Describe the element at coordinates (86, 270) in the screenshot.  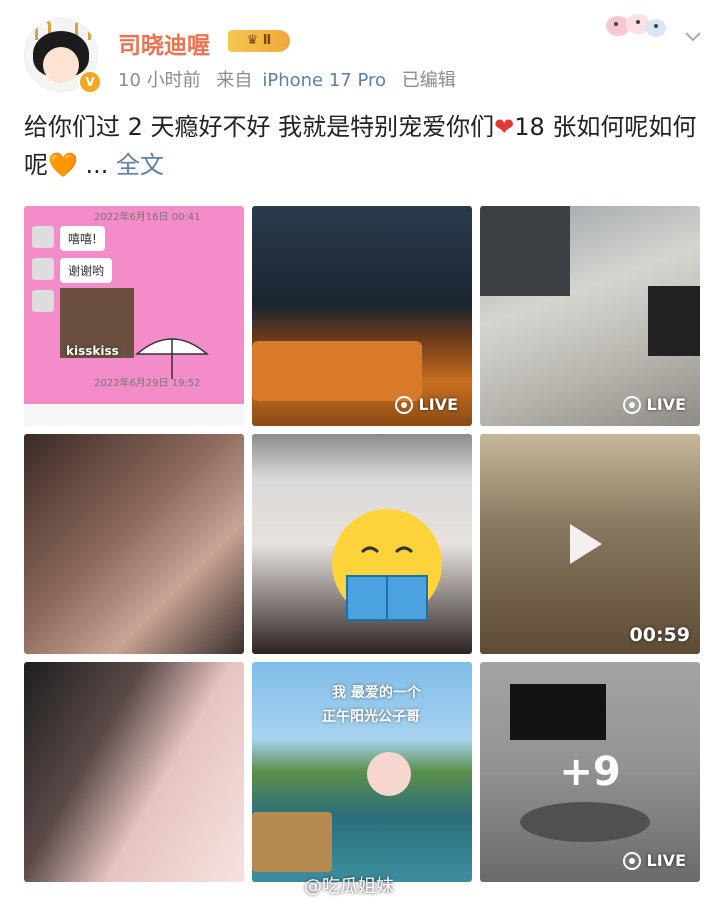
I see `chat-message-2: 谢谢哟` at that location.